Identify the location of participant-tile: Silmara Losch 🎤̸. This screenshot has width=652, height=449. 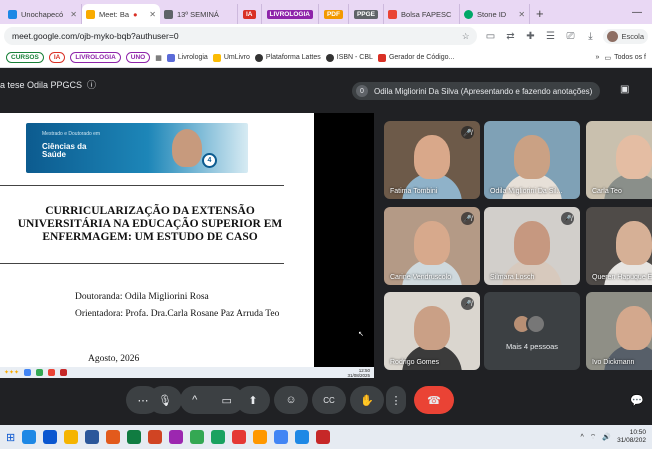
(532, 246).